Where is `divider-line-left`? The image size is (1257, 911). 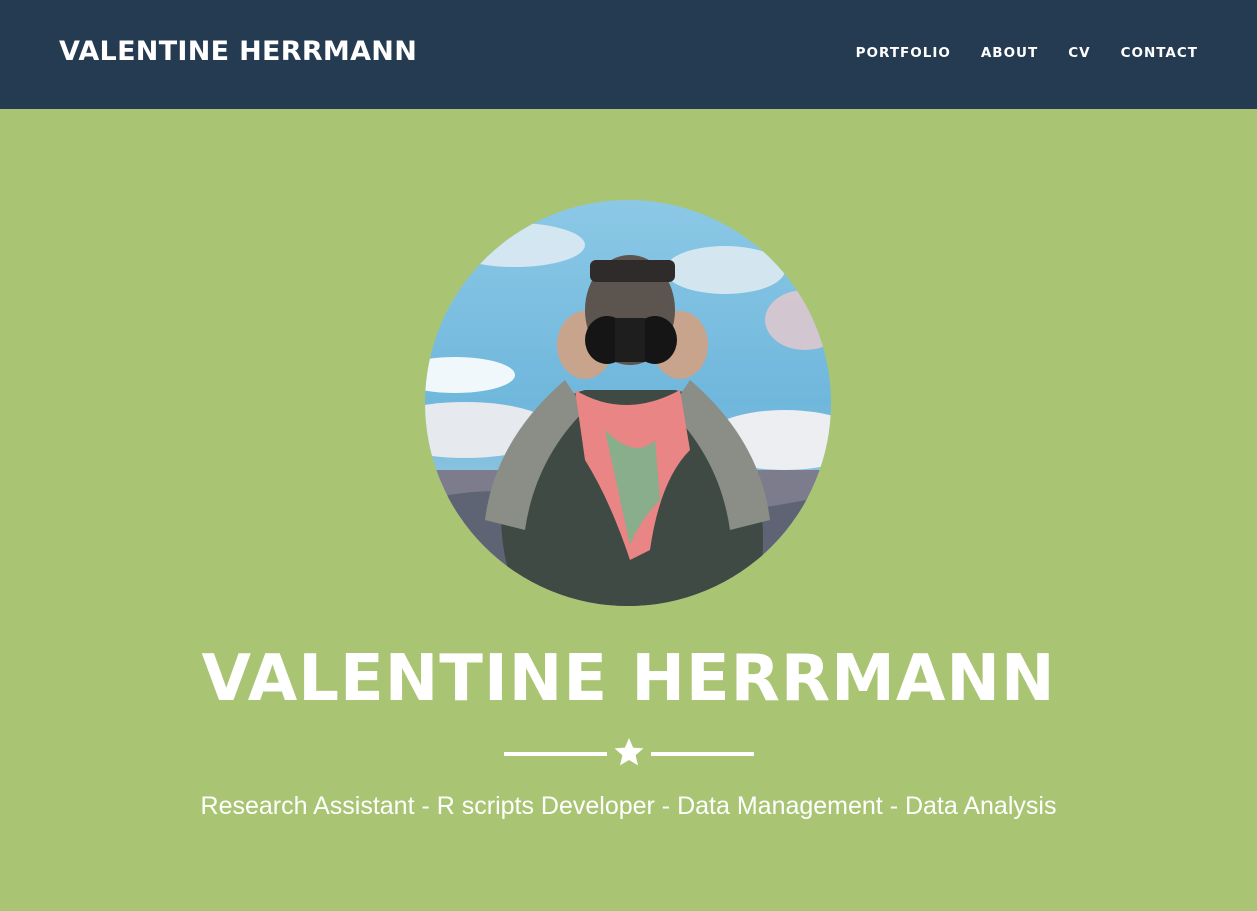 divider-line-left is located at coordinates (555, 754).